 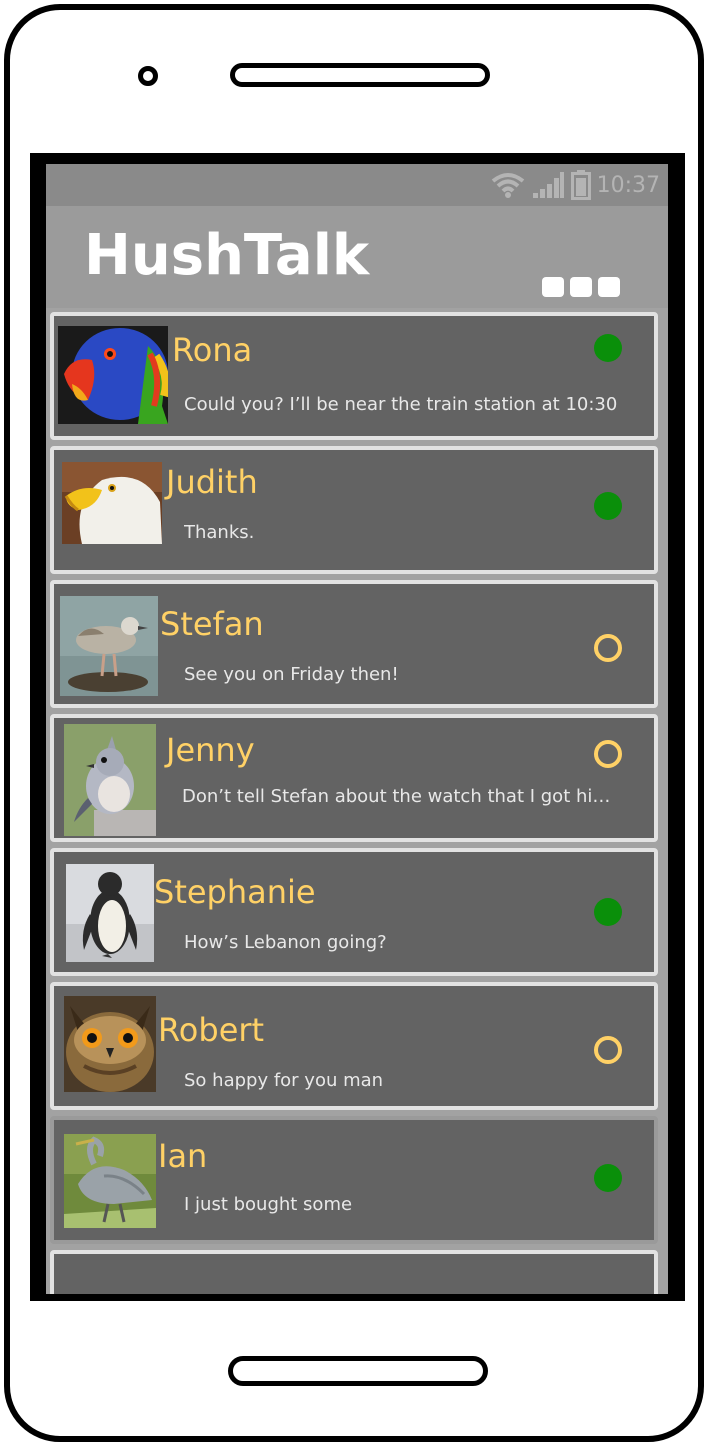 What do you see at coordinates (219, 532) in the screenshot?
I see `last-message: Thanks.` at bounding box center [219, 532].